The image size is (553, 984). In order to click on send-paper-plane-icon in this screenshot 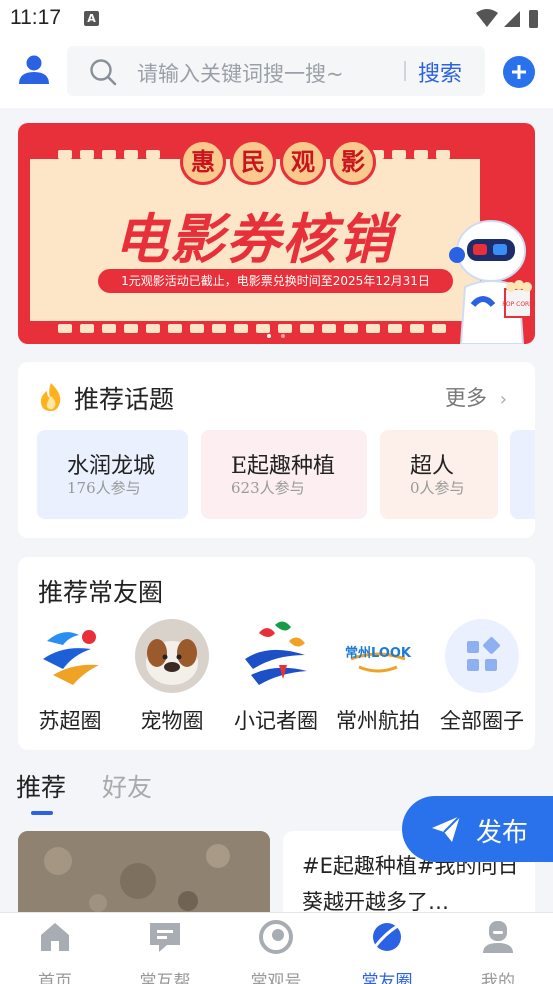, I will do `click(446, 828)`.